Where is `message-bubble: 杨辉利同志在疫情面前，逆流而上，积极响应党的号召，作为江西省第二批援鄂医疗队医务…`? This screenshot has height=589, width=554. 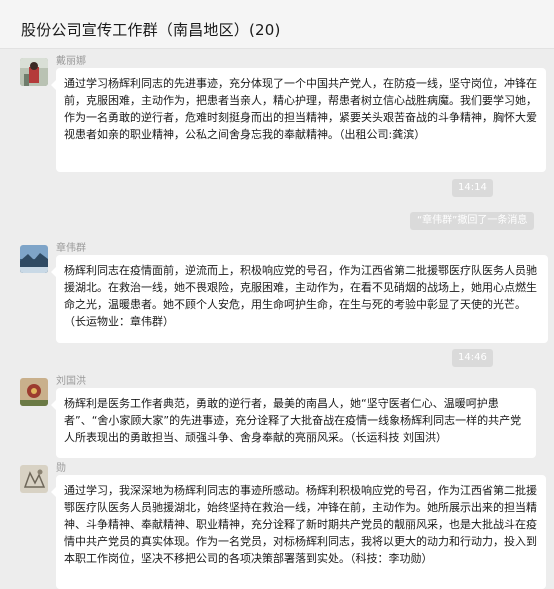 message-bubble: 杨辉利同志在疫情面前，逆流而上，积极响应党的号召，作为江西省第二批援鄂医疗队医务… is located at coordinates (299, 299).